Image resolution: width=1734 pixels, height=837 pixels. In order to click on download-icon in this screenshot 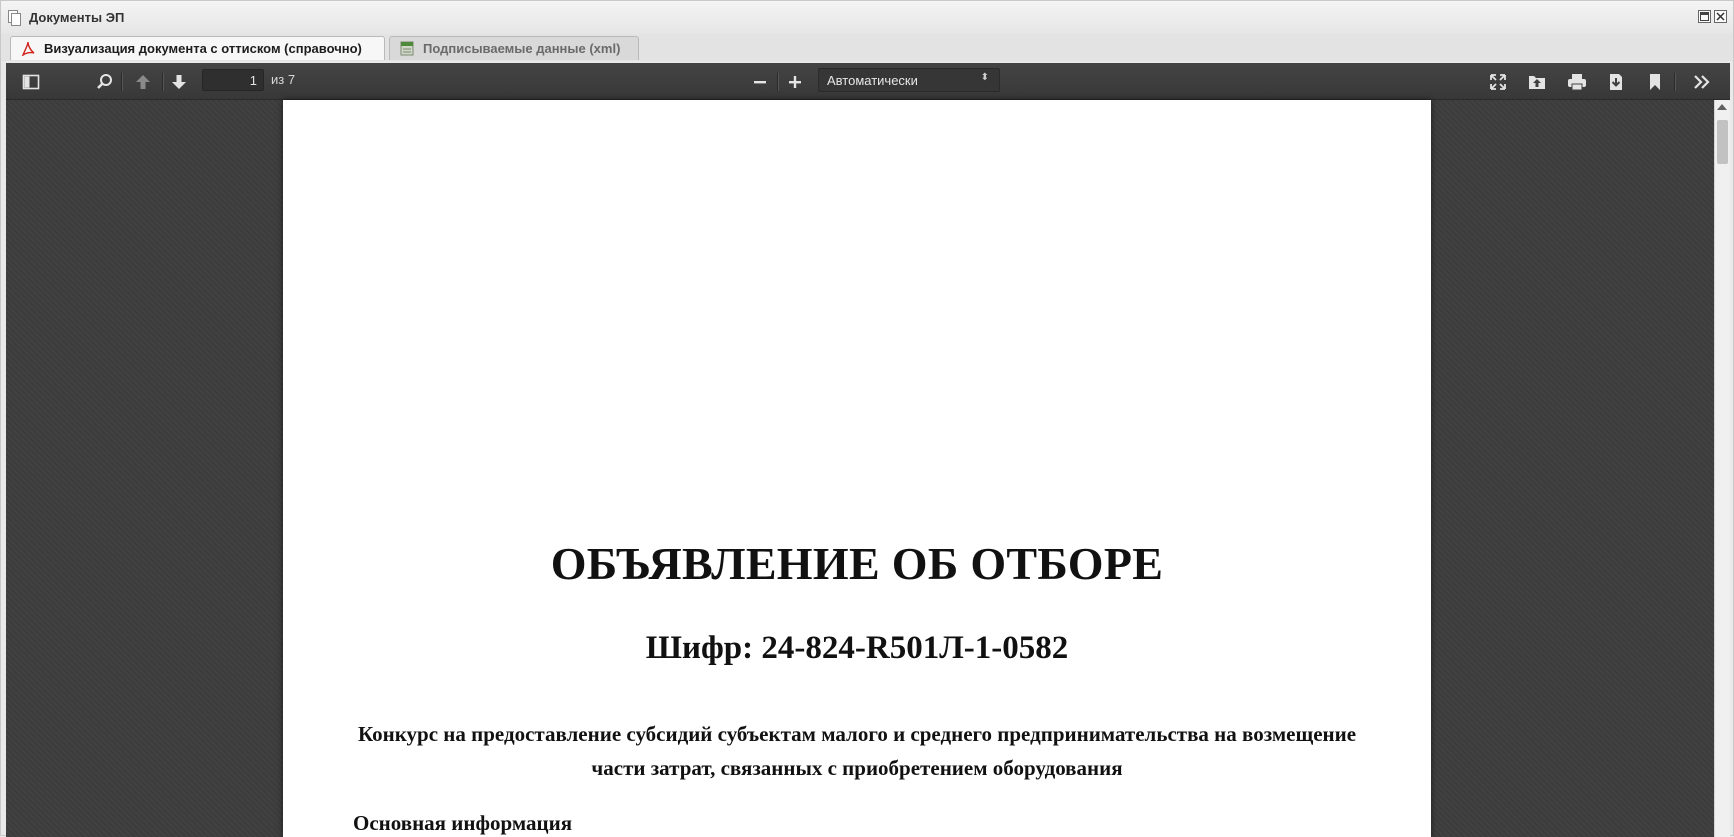, I will do `click(1616, 82)`.